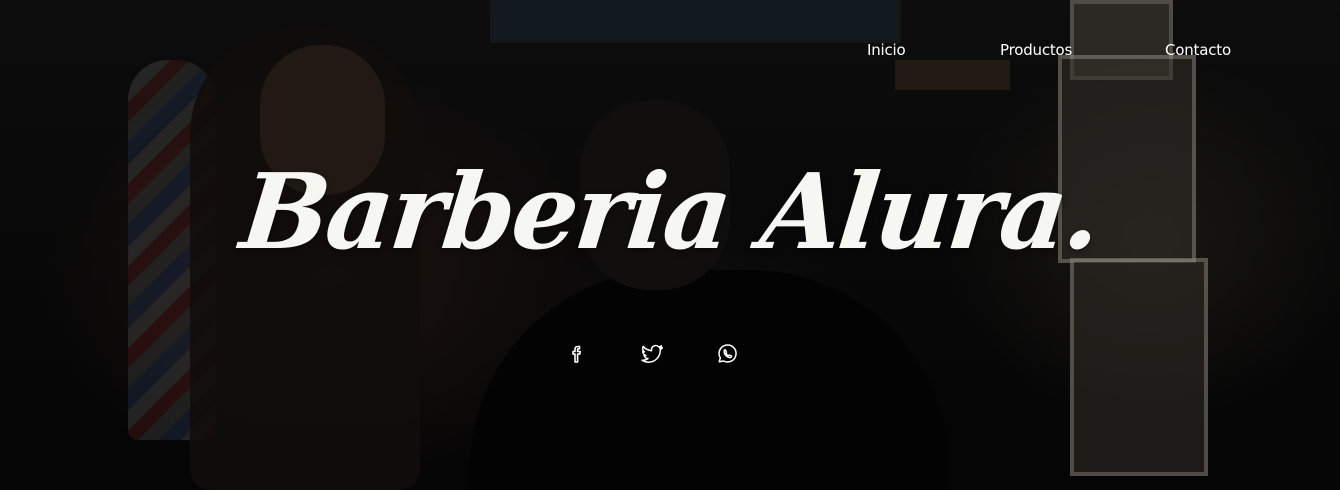 The height and width of the screenshot is (490, 1340). I want to click on social-links, so click(670, 355).